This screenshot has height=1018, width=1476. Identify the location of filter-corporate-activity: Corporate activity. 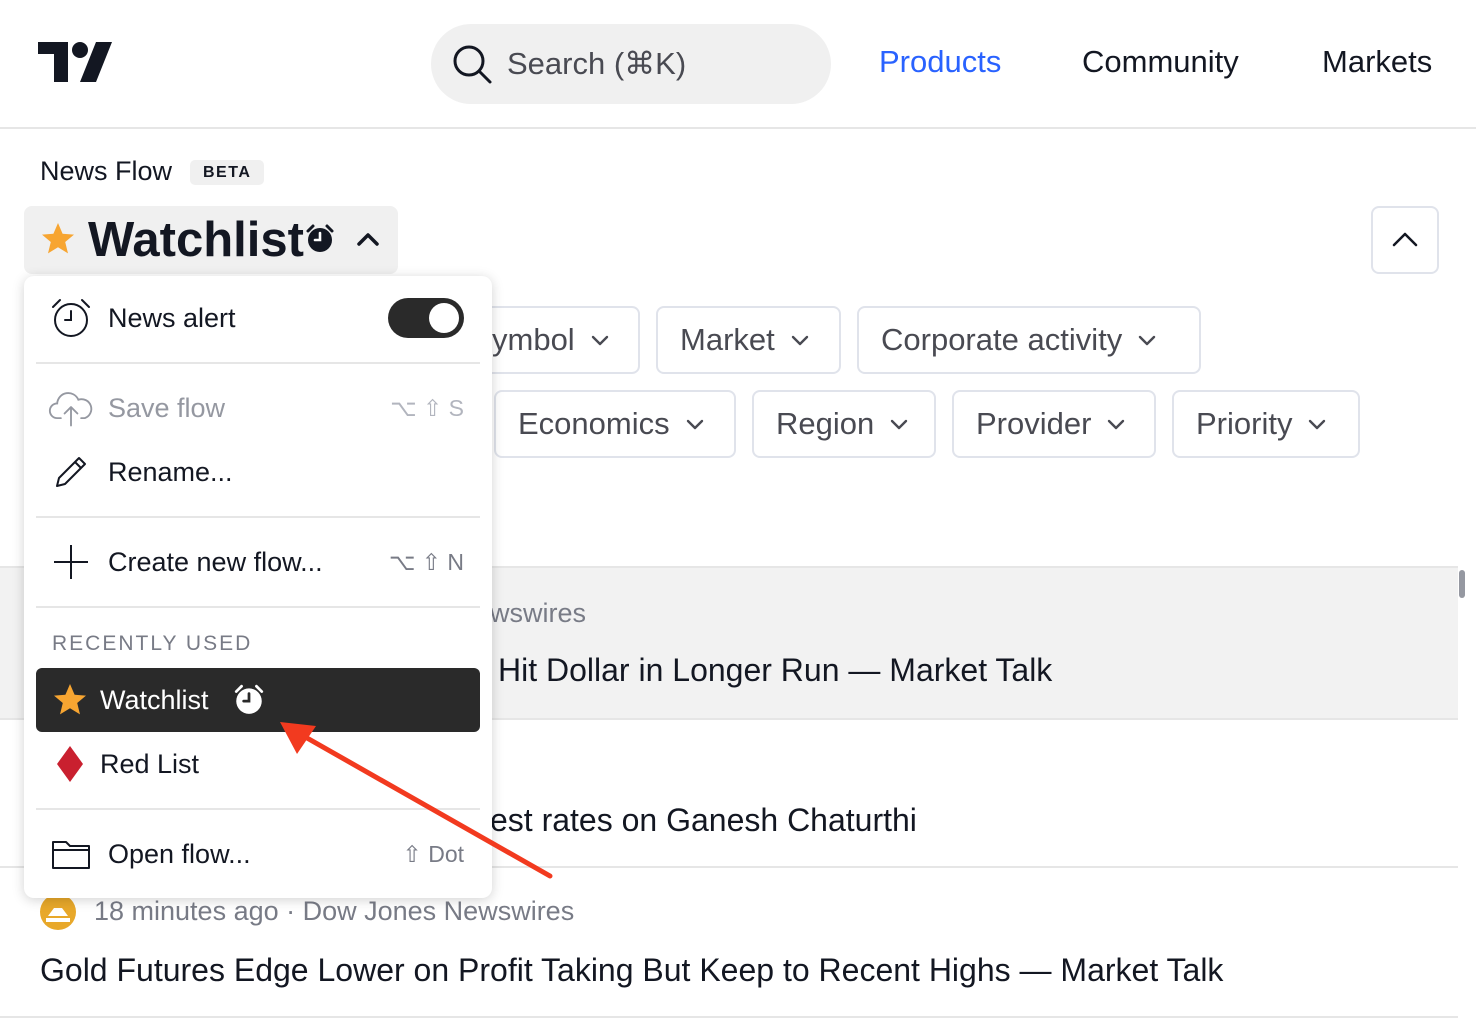
(1029, 340).